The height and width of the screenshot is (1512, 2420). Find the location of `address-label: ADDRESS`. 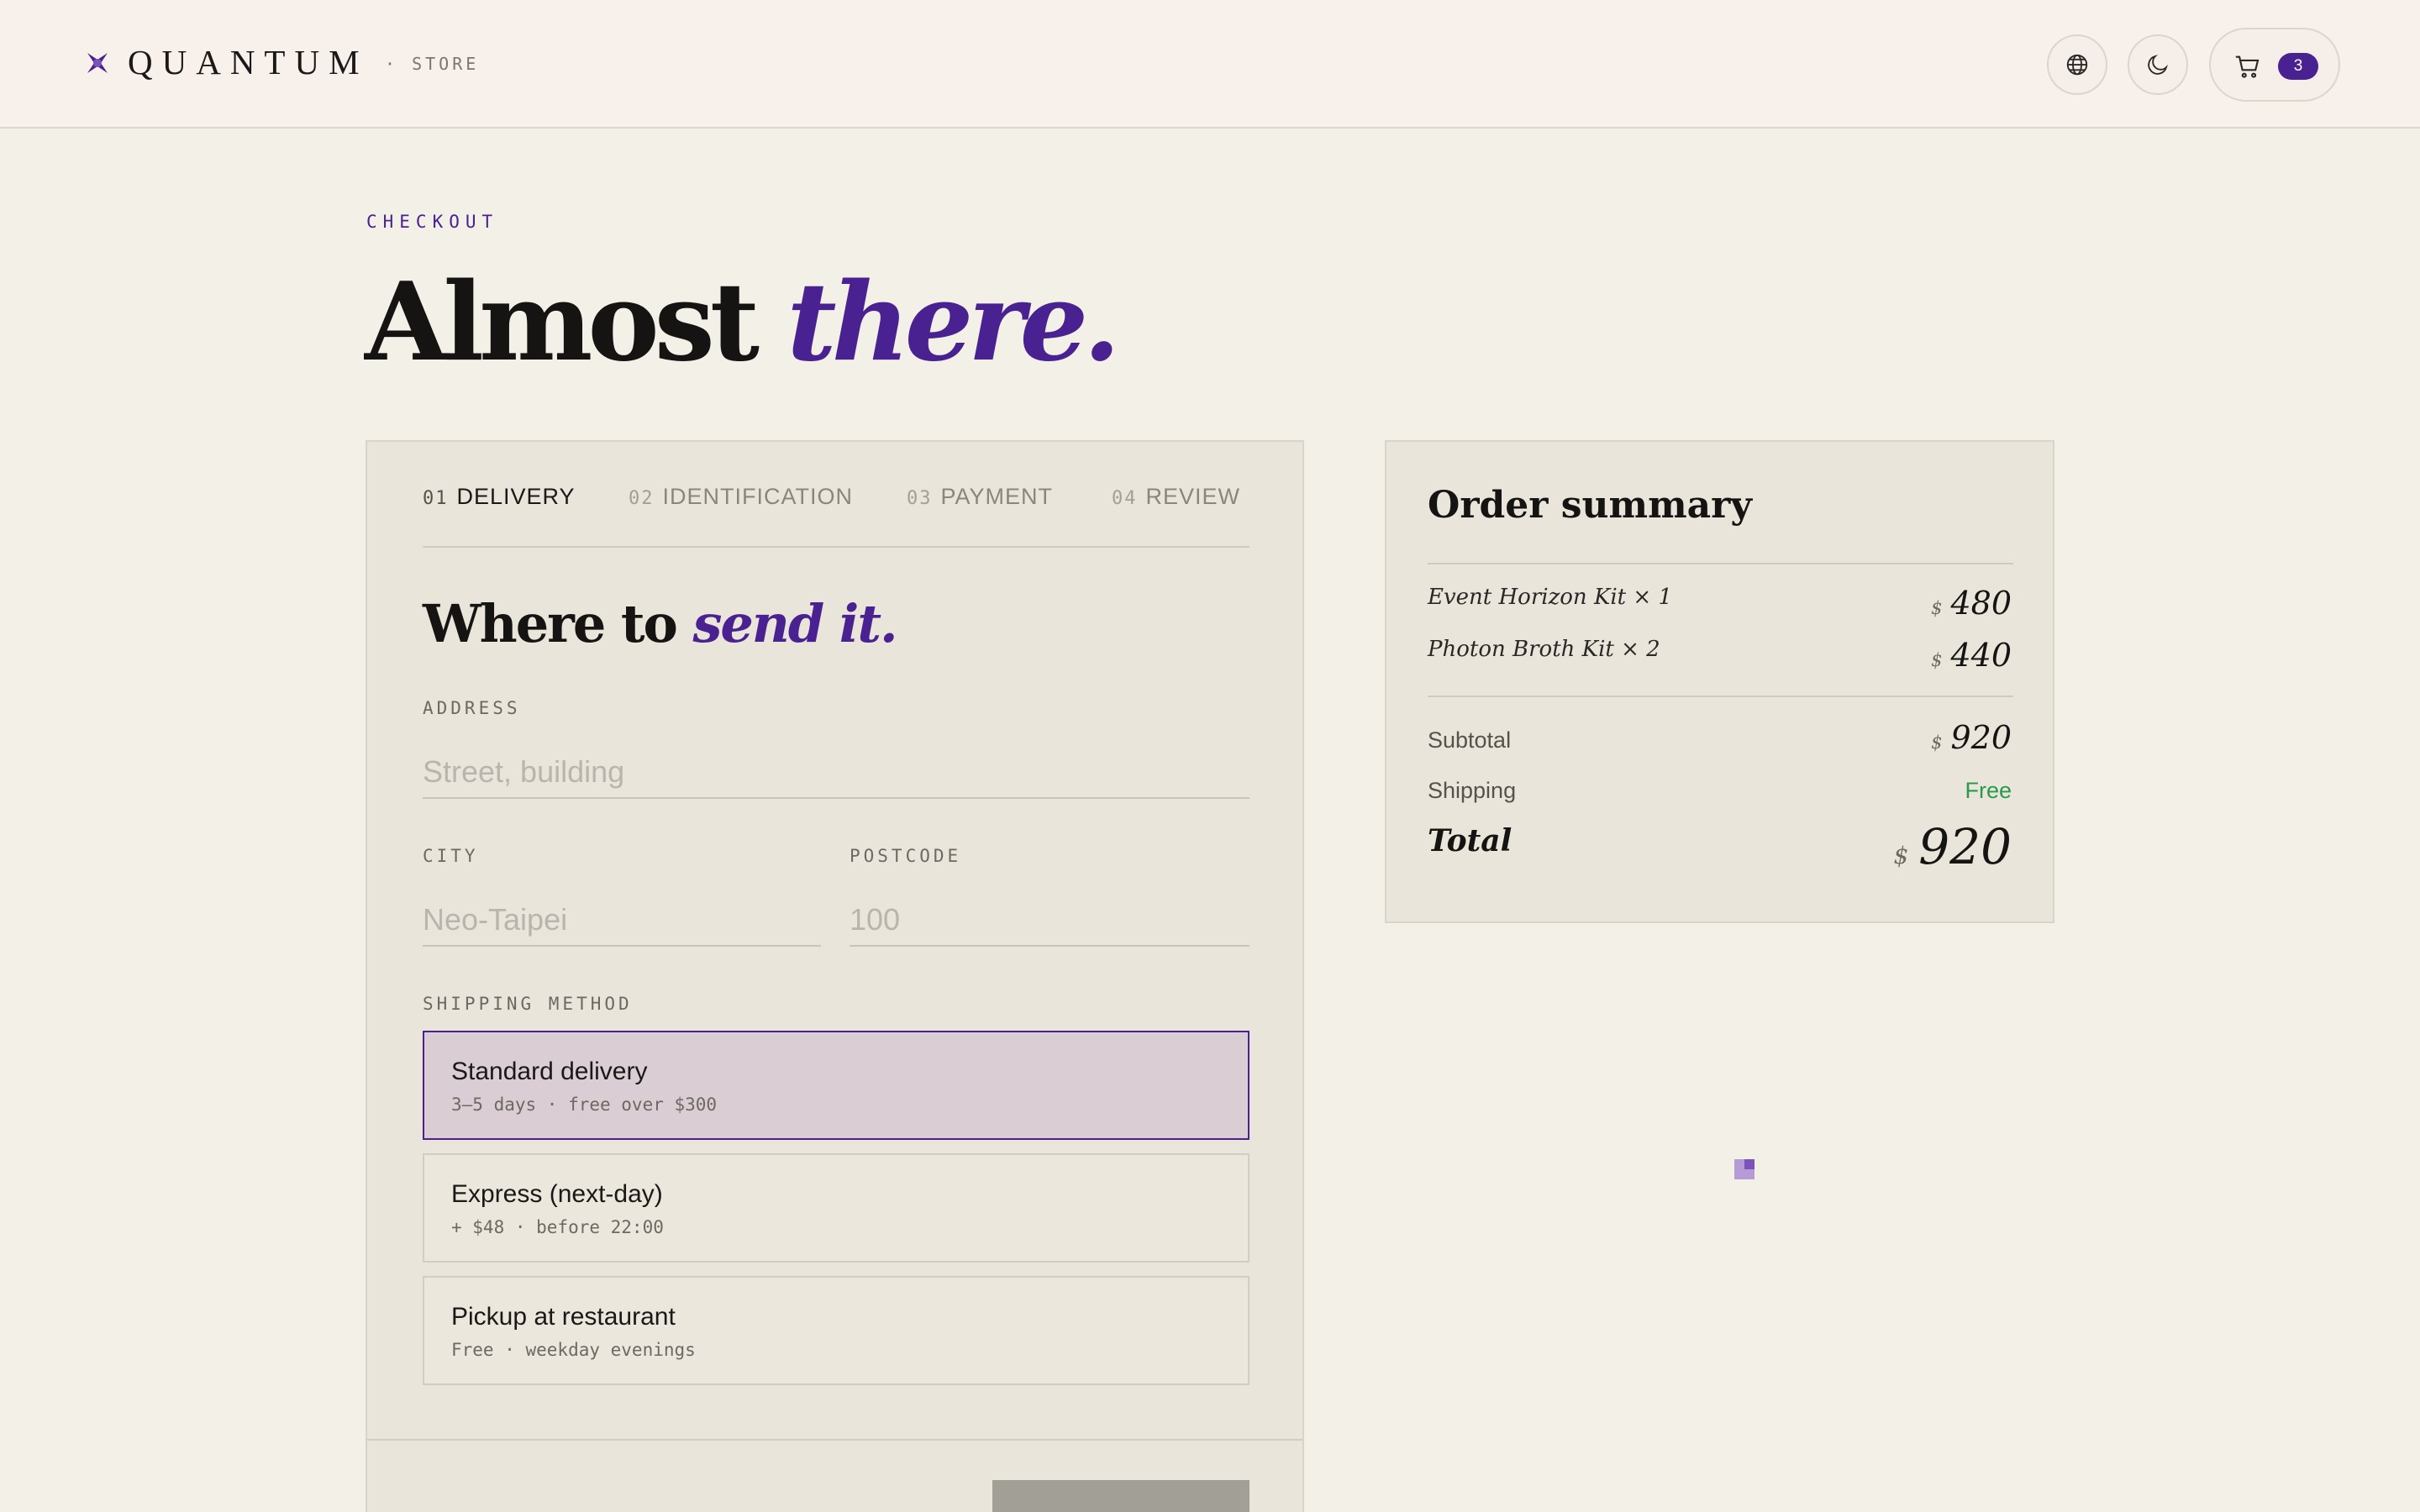

address-label: ADDRESS is located at coordinates (472, 708).